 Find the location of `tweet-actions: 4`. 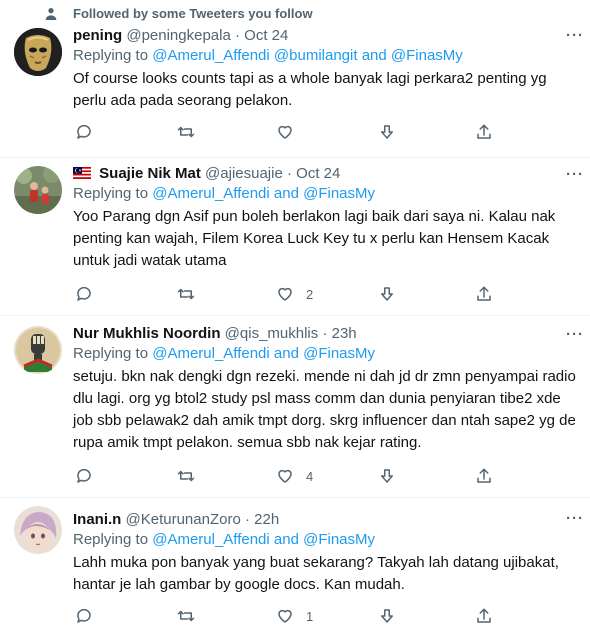

tweet-actions: 4 is located at coordinates (280, 476).